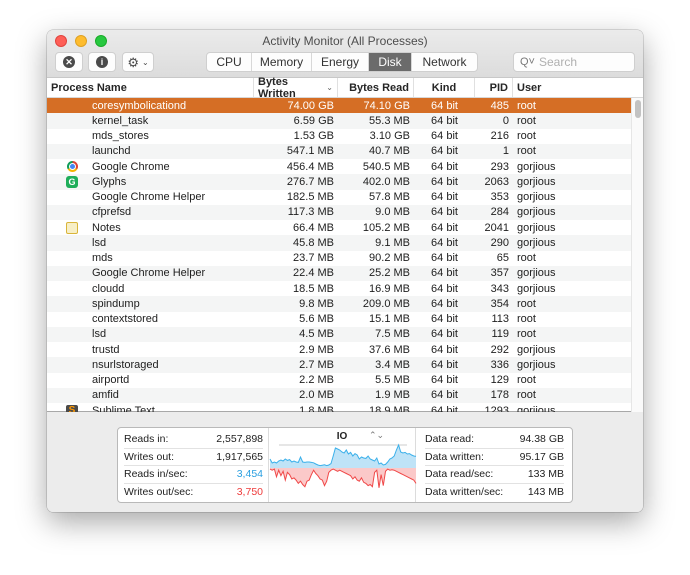 Image resolution: width=690 pixels, height=575 pixels. Describe the element at coordinates (376, 87) in the screenshot. I see `column-header-bytes-read: Bytes Read` at that location.